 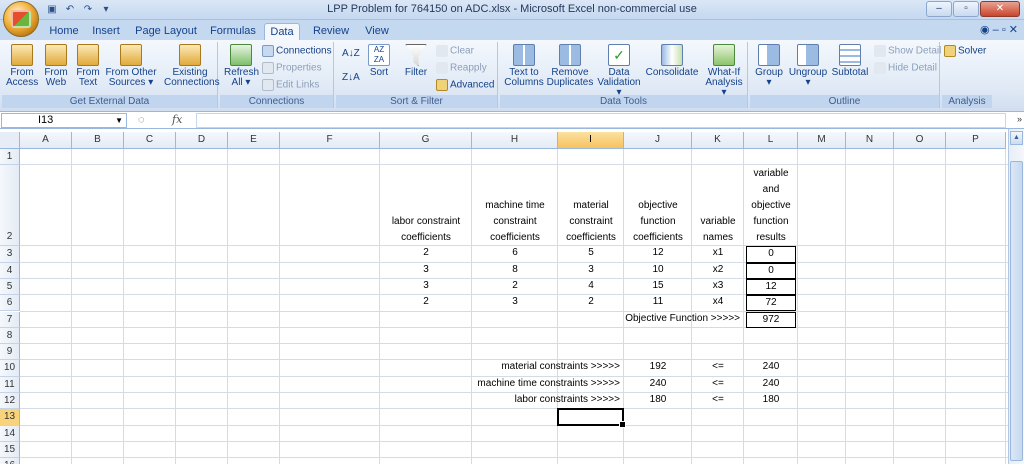 I want to click on tab-review: Review, so click(x=331, y=31).